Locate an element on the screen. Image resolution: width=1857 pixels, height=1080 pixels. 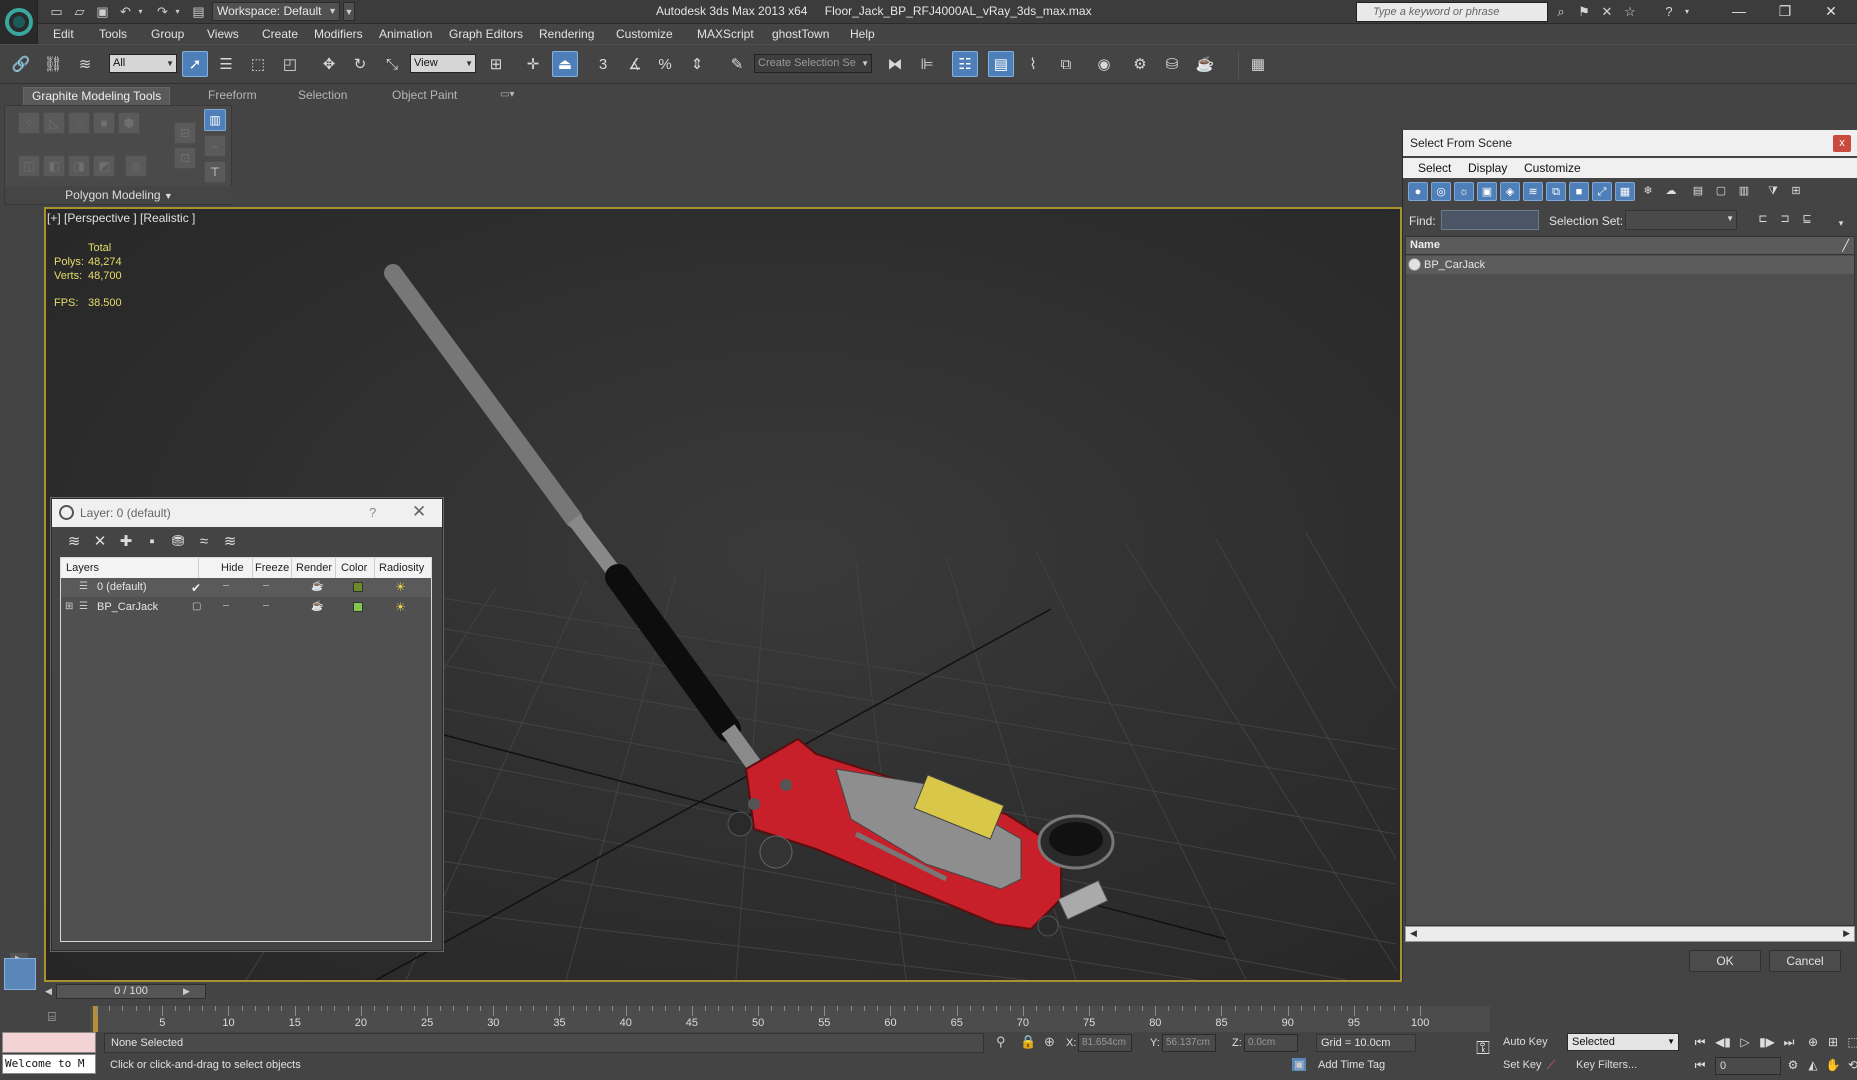
render-setup-icon: ⚙ is located at coordinates (1140, 64).